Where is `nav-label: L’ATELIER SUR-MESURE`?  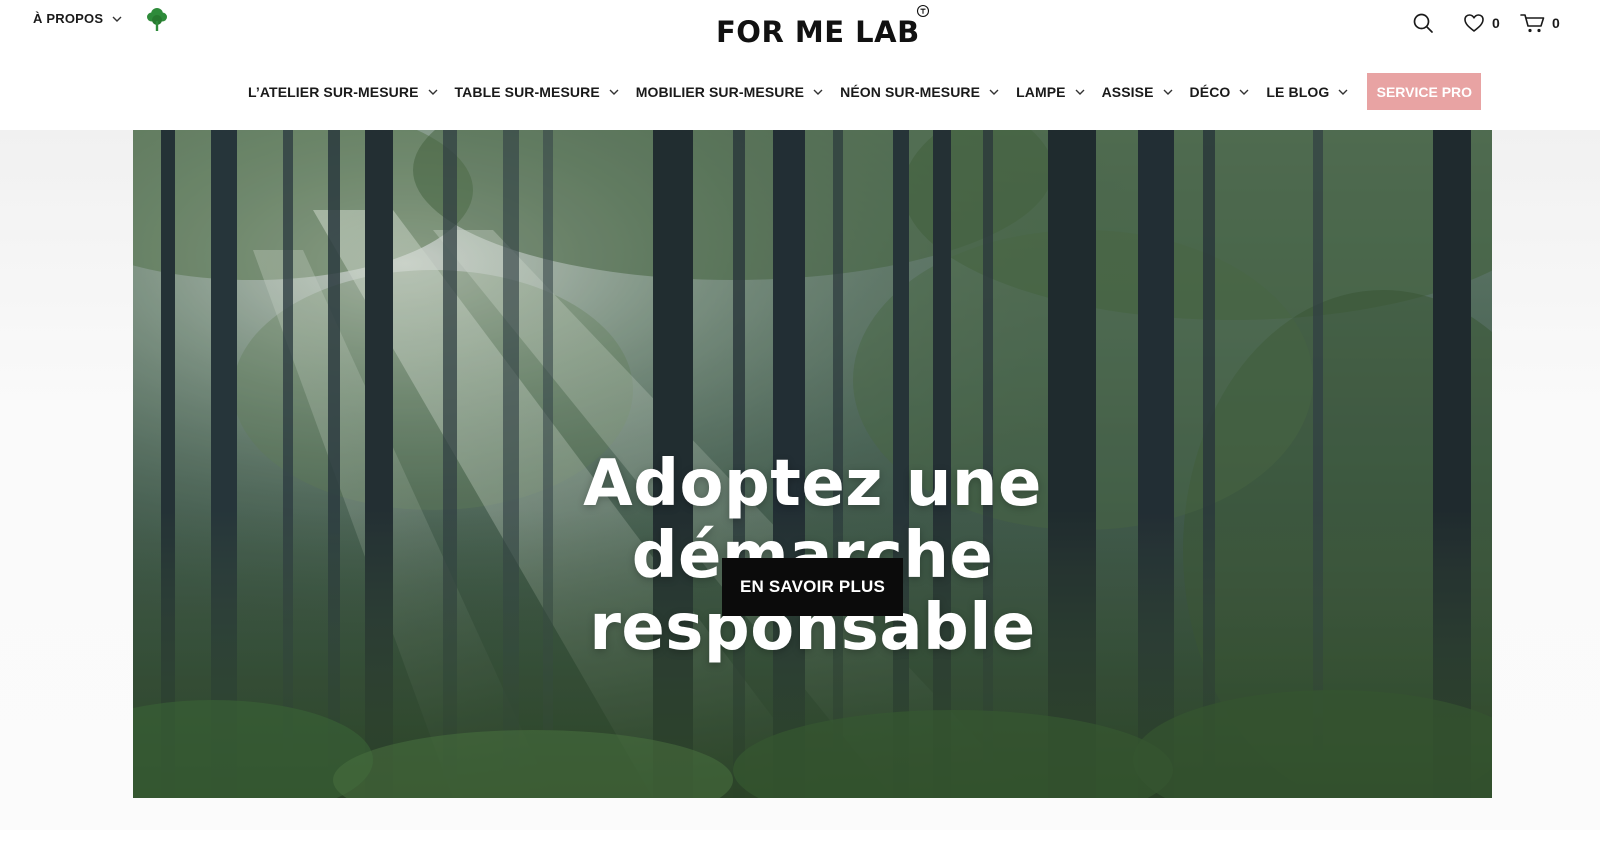
nav-label: L’ATELIER SUR-MESURE is located at coordinates (333, 91).